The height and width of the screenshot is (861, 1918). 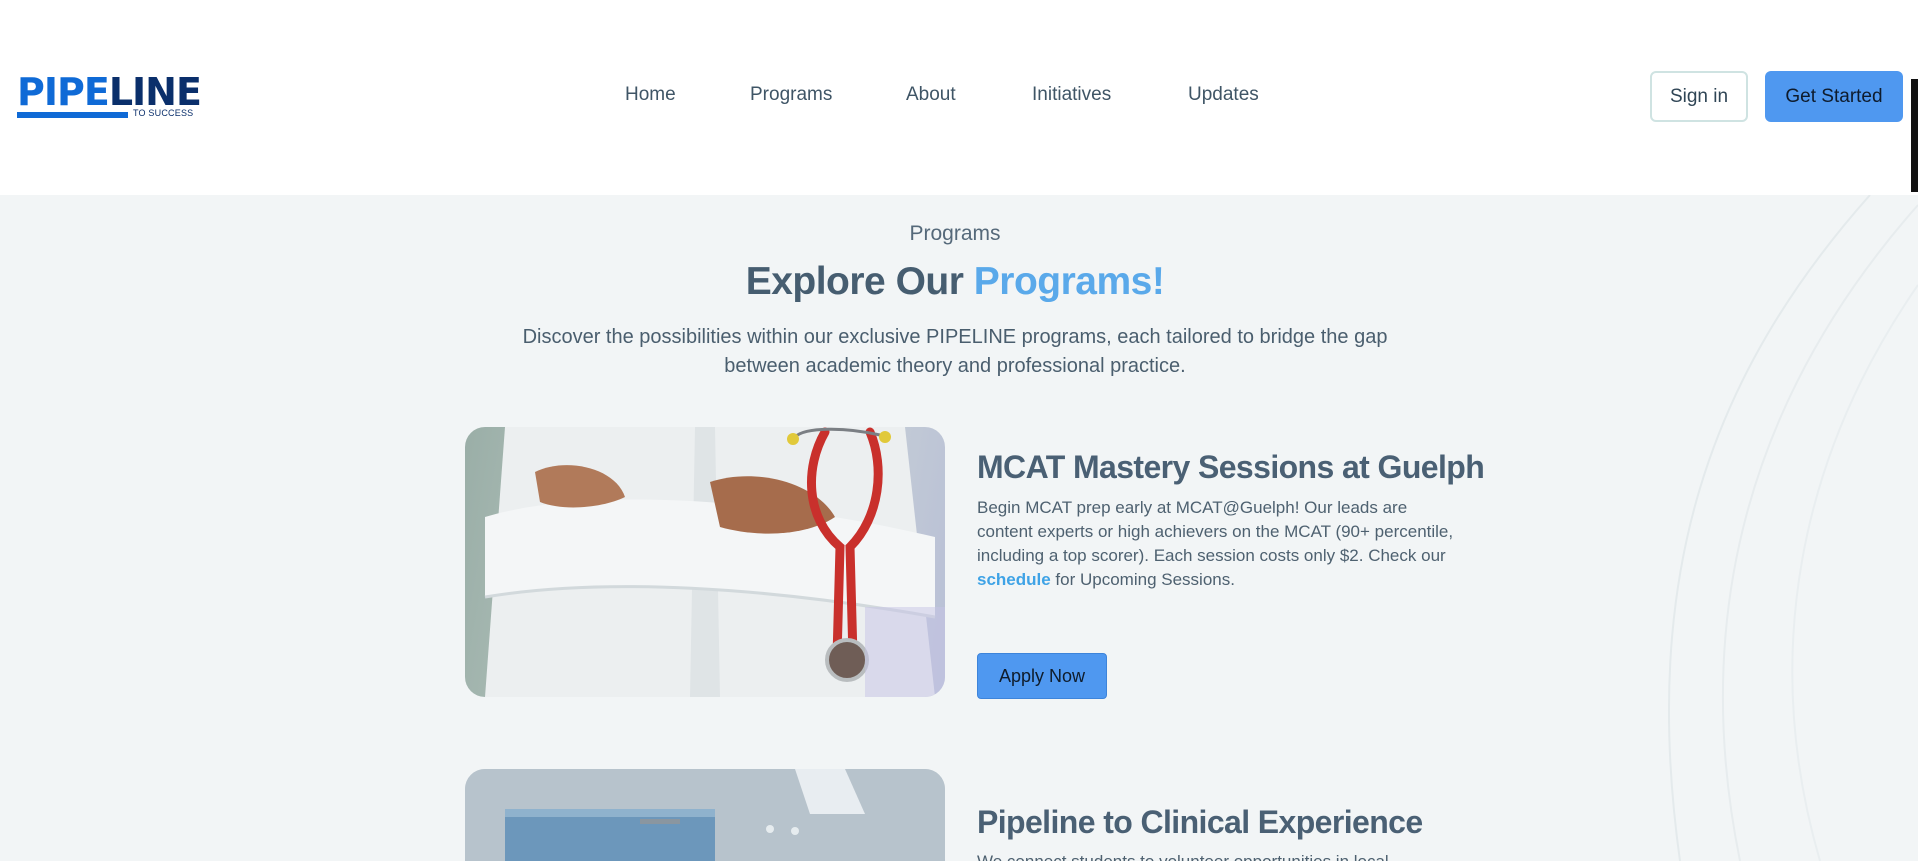 I want to click on sign-in-button: Sign in, so click(x=1699, y=96).